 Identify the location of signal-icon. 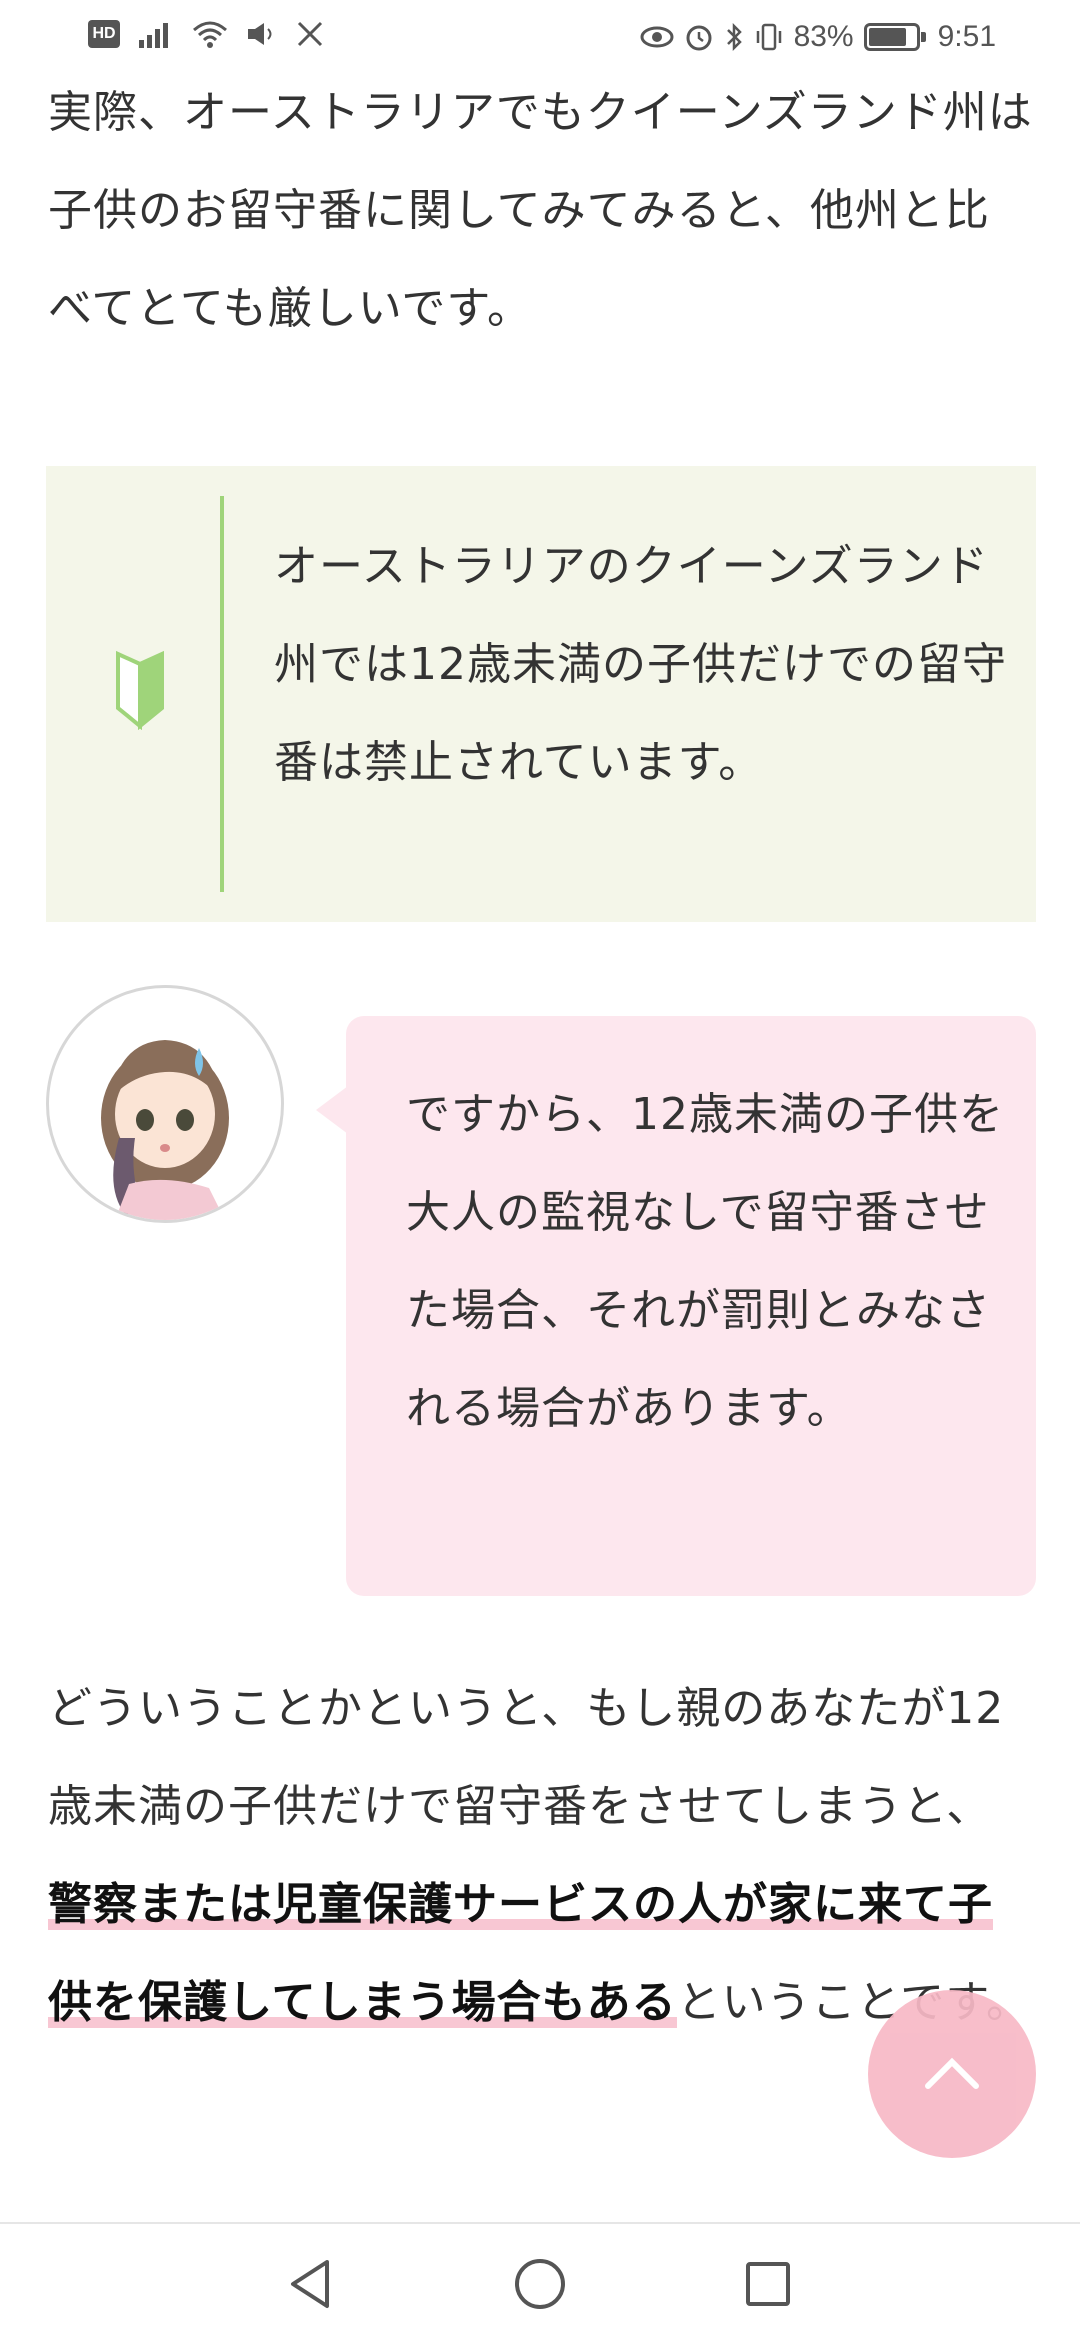
(156, 34).